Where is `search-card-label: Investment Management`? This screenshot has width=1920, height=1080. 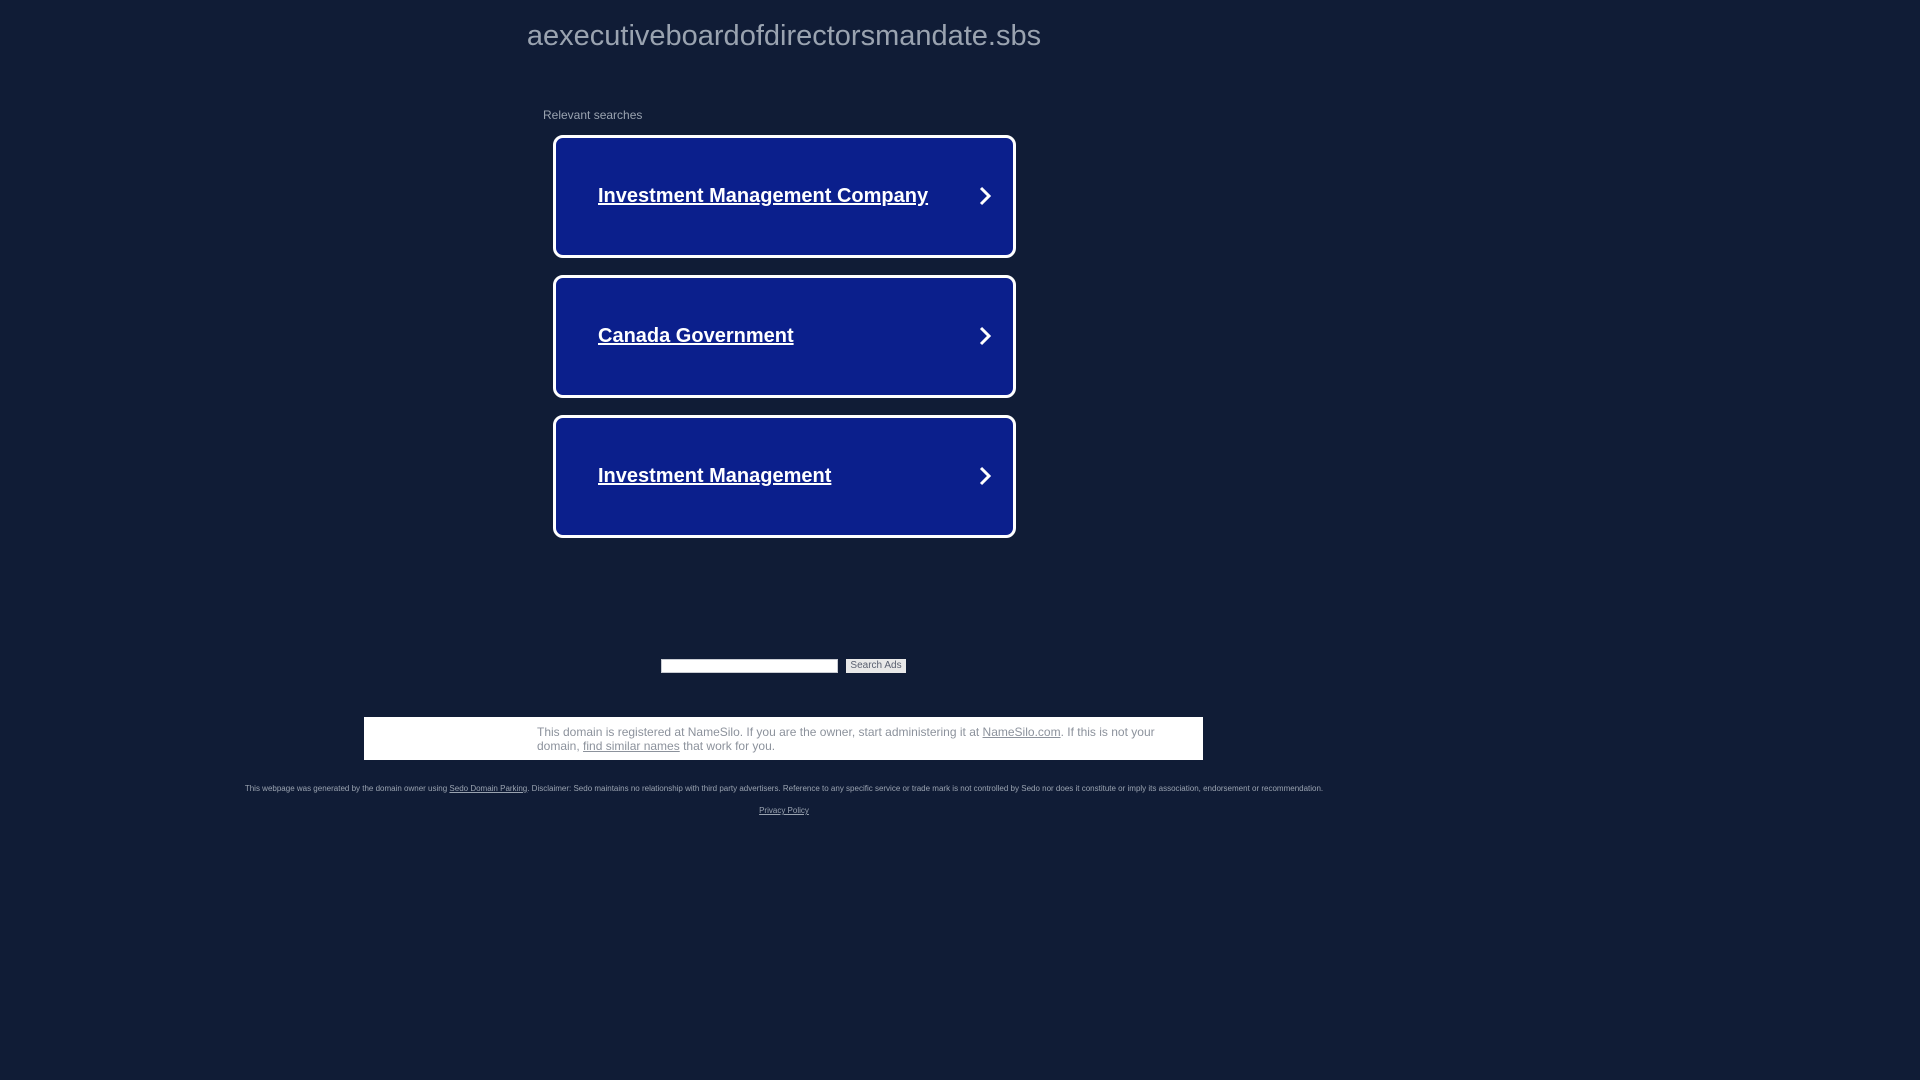
search-card-label: Investment Management is located at coordinates (714, 476).